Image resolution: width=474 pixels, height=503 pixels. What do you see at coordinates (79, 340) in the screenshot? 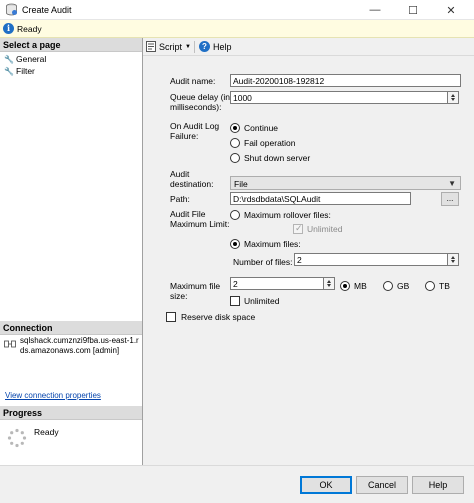
I see `connection-line: sqlshack.cumznzi9fba.us-east-1.r` at bounding box center [79, 340].